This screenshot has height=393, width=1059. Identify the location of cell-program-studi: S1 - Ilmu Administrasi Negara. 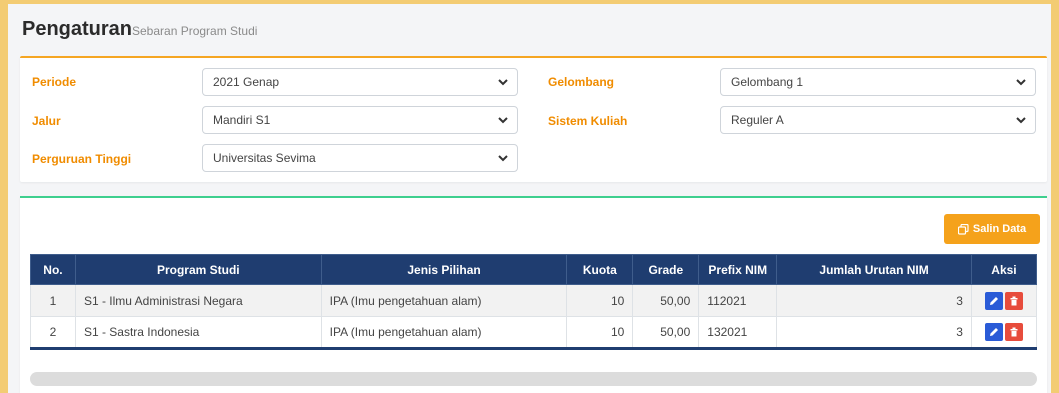
(198, 300).